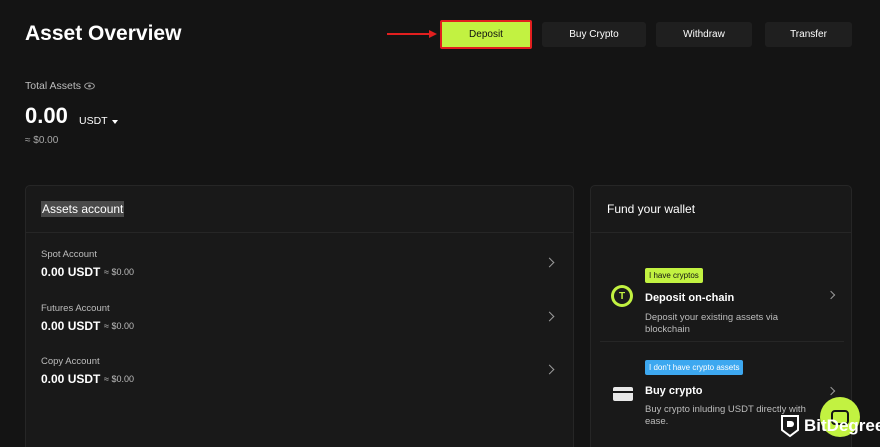 The height and width of the screenshot is (447, 880). Describe the element at coordinates (42, 140) in the screenshot. I see `total-fiat-value: ≈ $0.00` at that location.